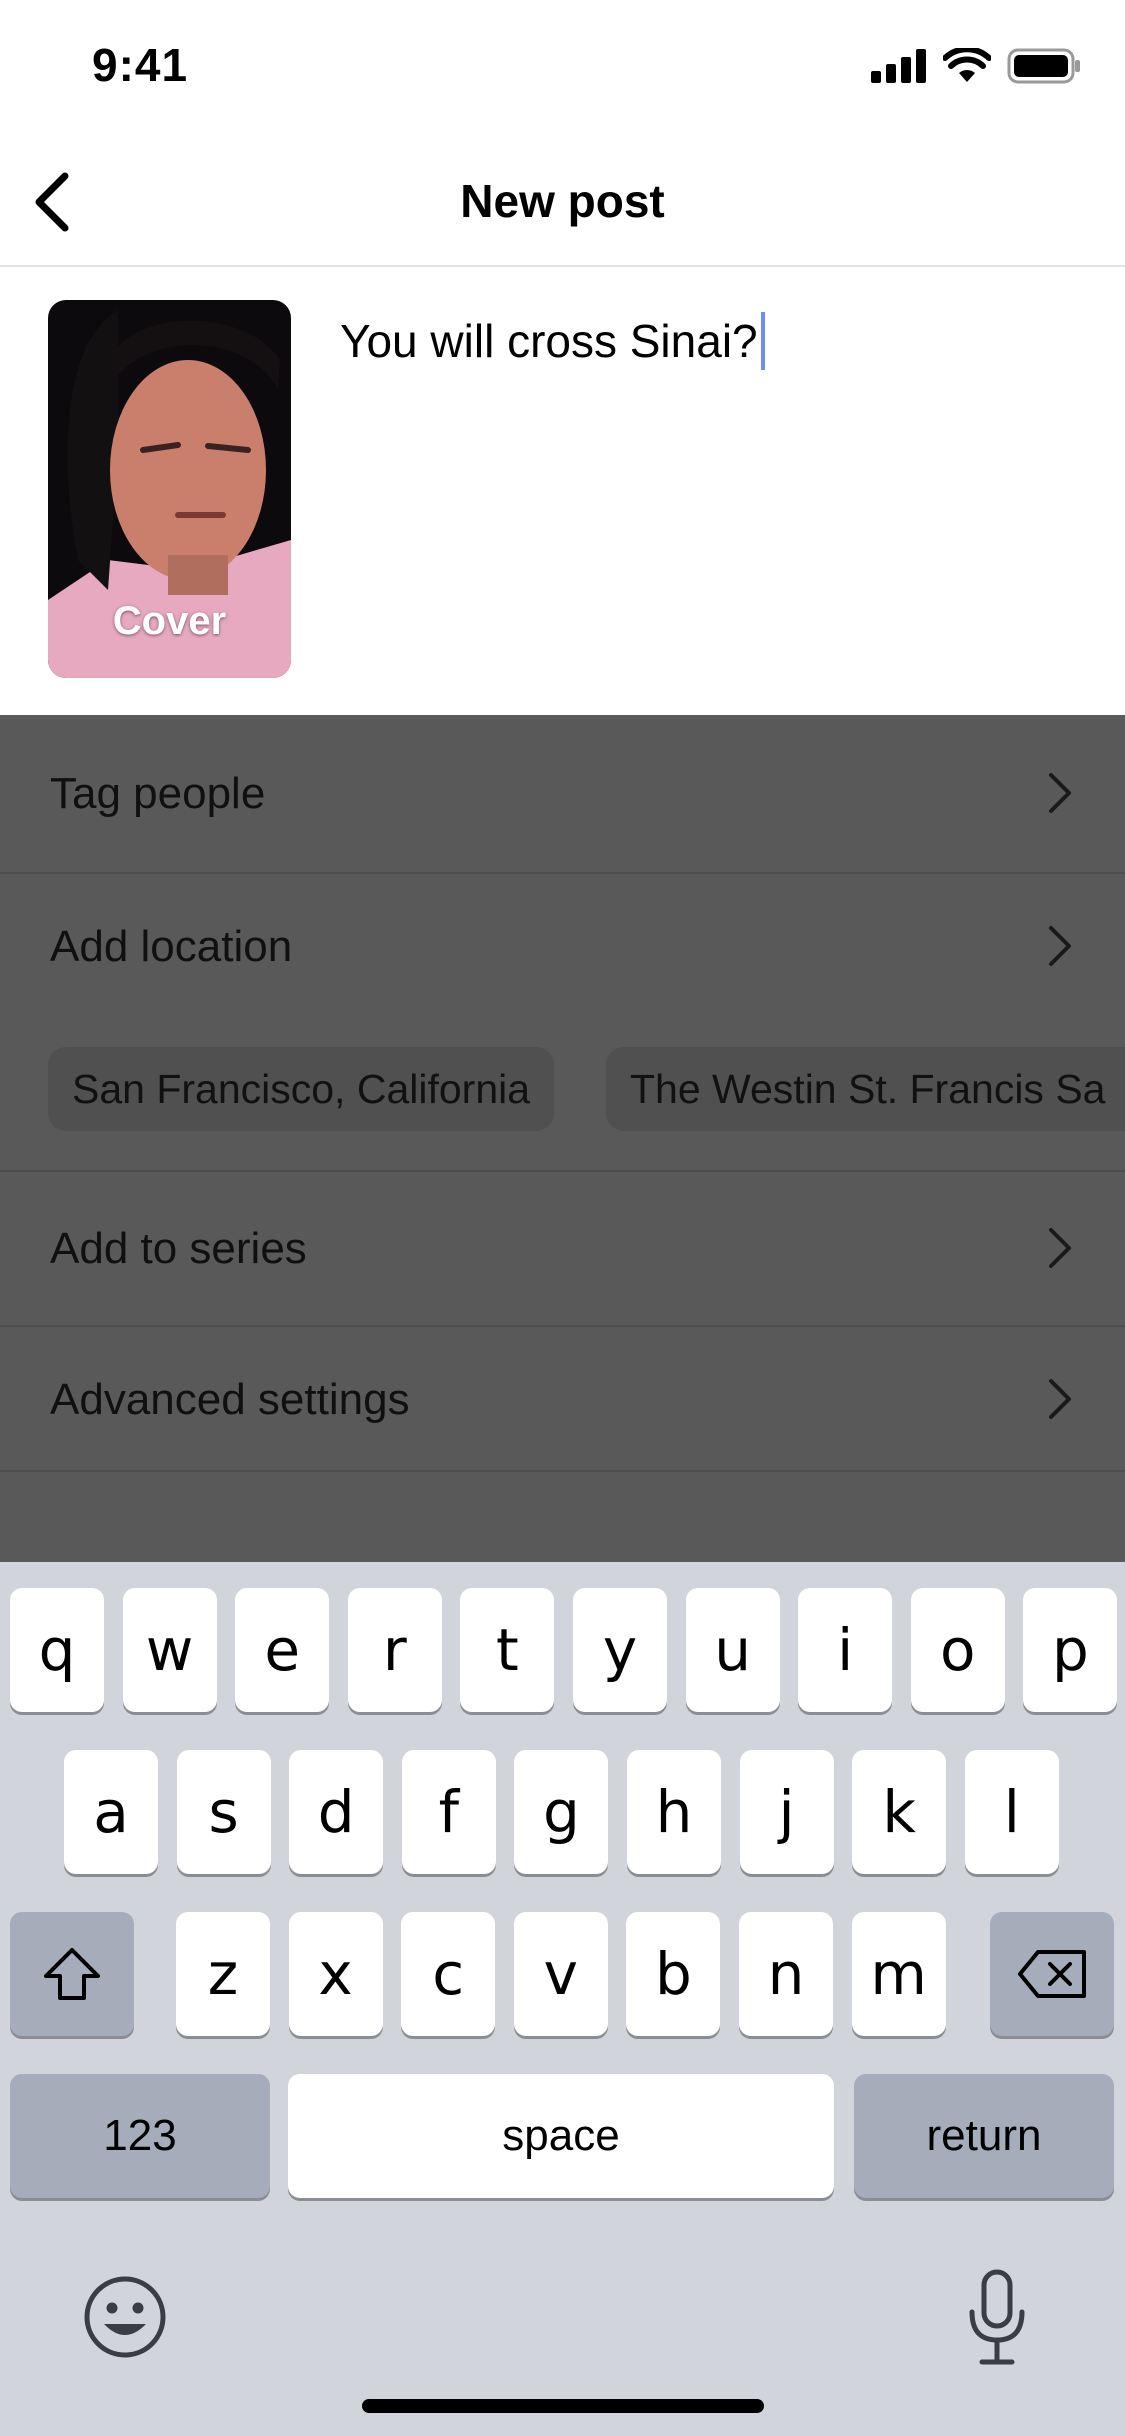  Describe the element at coordinates (507, 1650) in the screenshot. I see `key-t: t` at that location.